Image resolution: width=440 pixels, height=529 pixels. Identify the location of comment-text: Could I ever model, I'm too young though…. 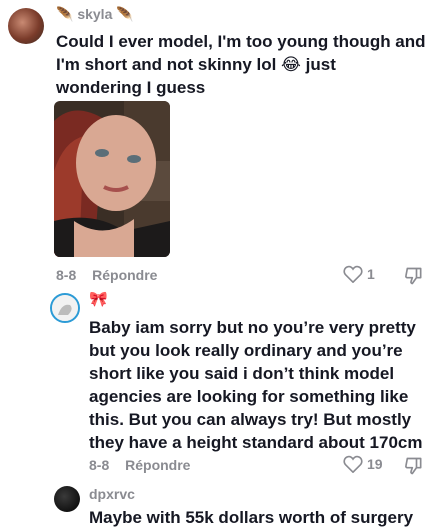
(241, 64).